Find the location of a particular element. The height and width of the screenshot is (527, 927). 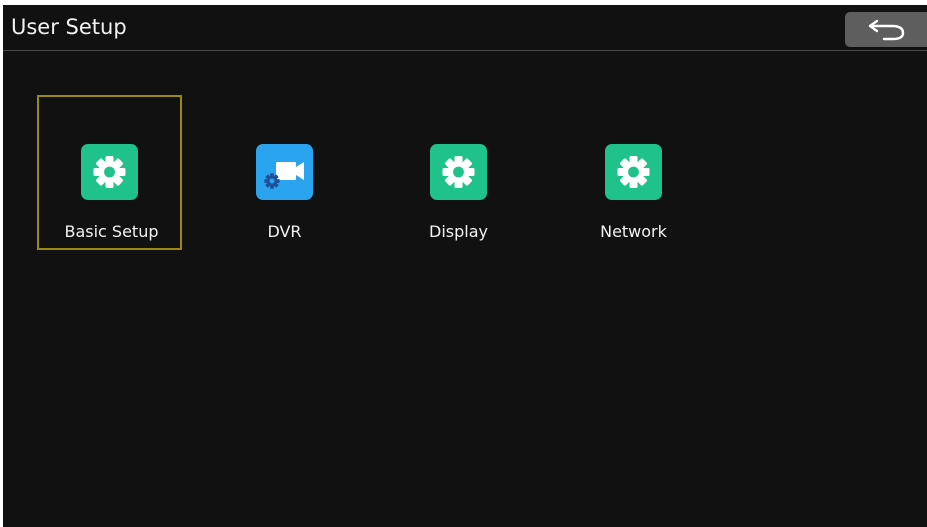

page-title: User Setup is located at coordinates (69, 27).